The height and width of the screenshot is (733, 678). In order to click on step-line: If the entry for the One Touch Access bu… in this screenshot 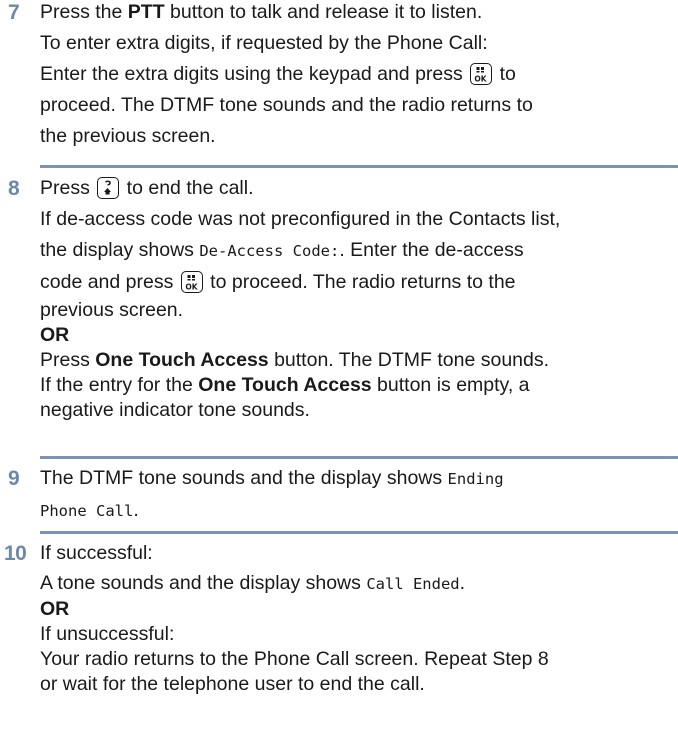, I will do `click(285, 385)`.